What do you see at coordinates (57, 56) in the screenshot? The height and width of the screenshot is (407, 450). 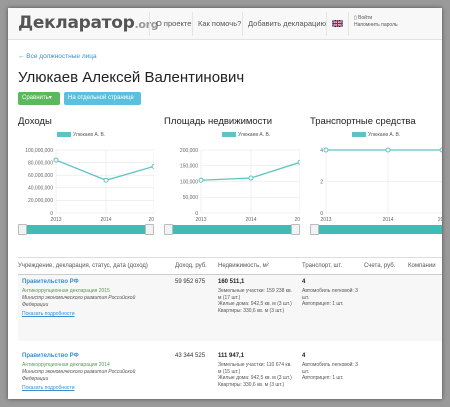 I see `back-to-officials-link: ← Все должностные лица` at bounding box center [57, 56].